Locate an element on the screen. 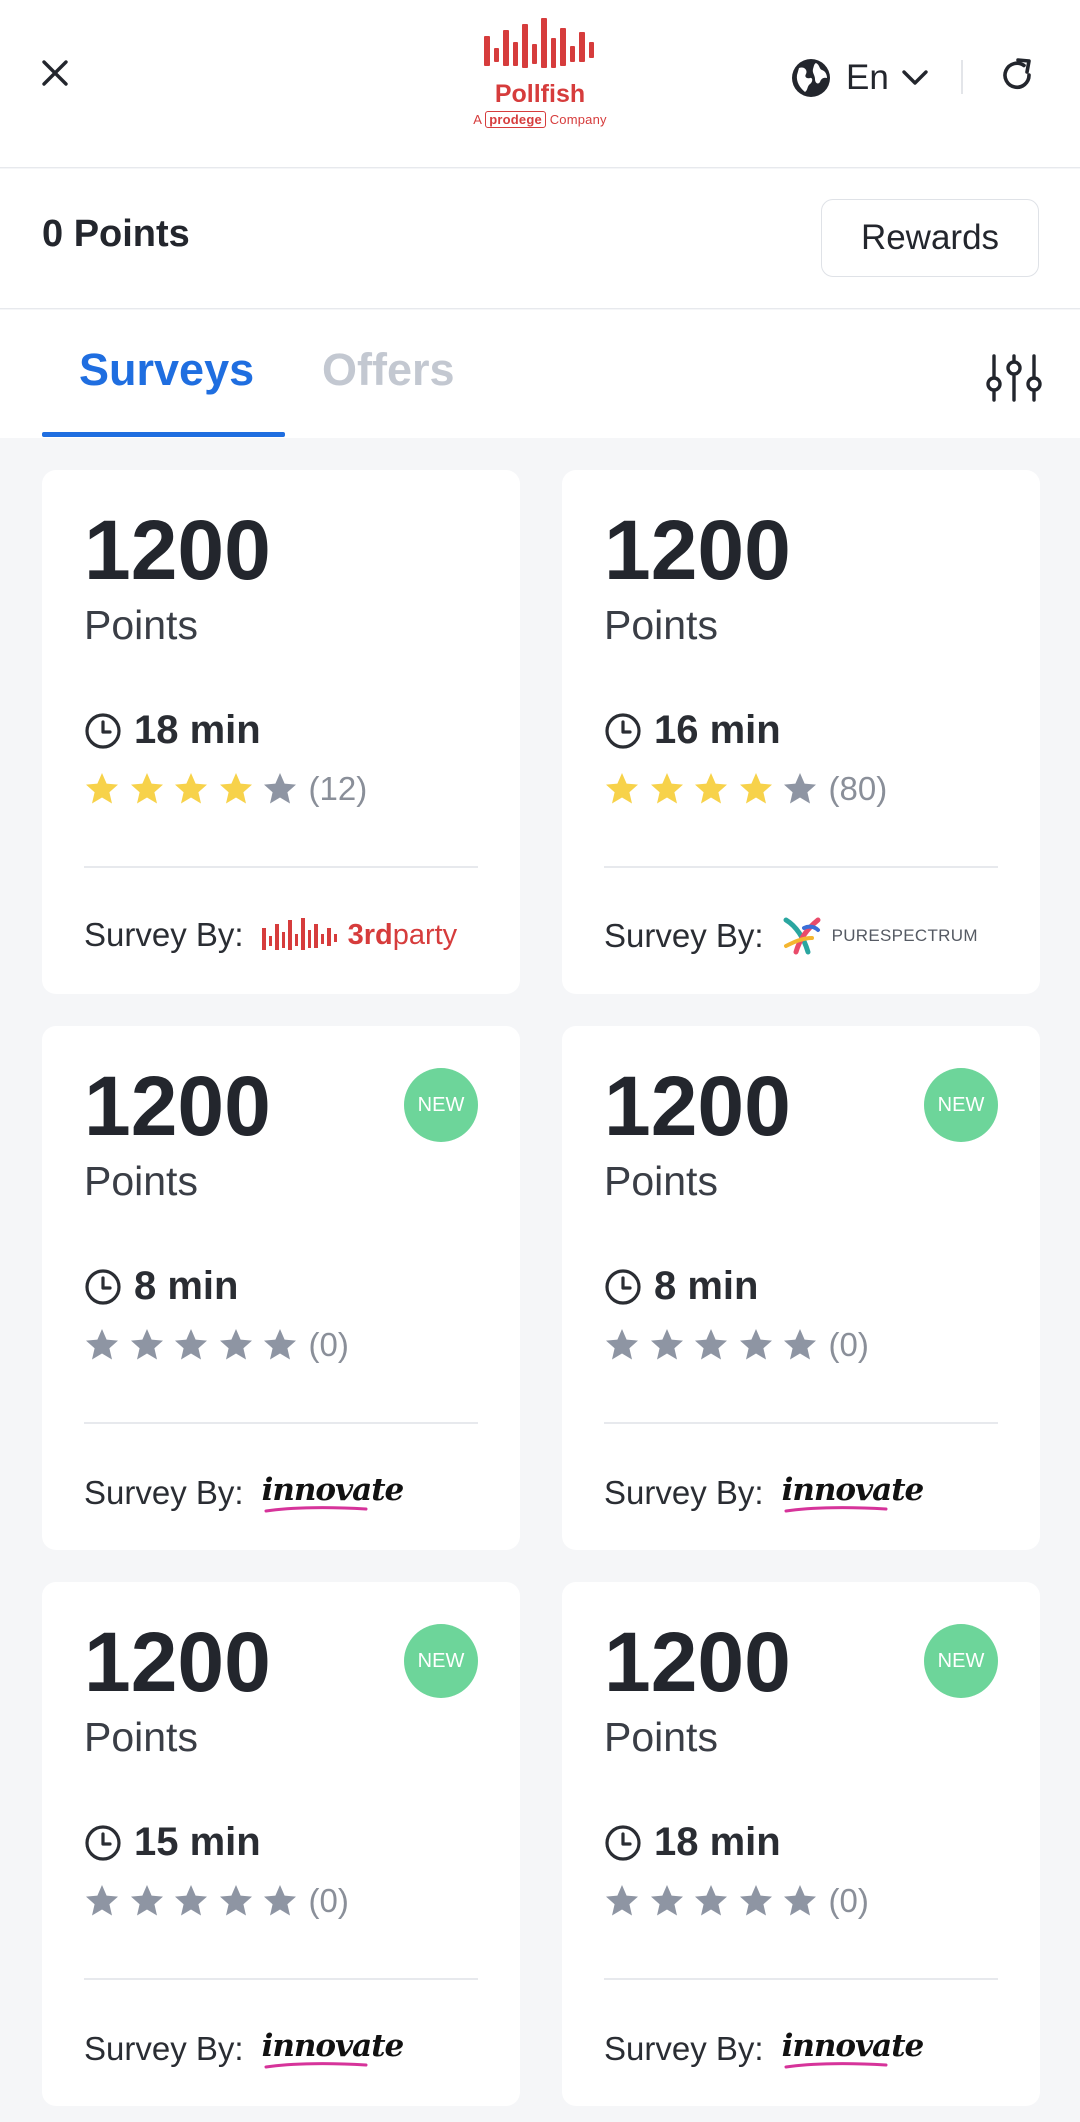 This screenshot has height=2122, width=1080. points-balance: 0 Points is located at coordinates (116, 234).